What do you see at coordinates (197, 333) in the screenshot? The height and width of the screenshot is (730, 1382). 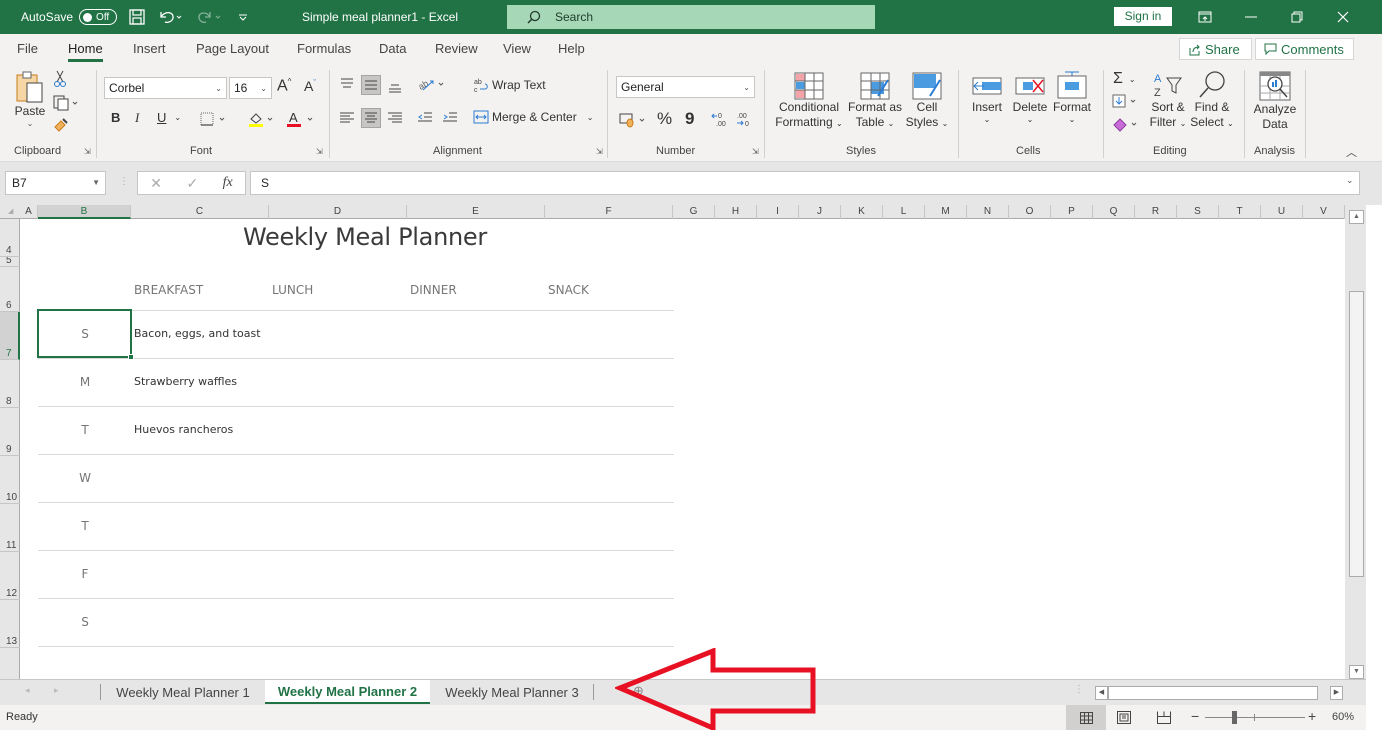 I see `breakfast-cell: Bacon, eggs, and toast` at bounding box center [197, 333].